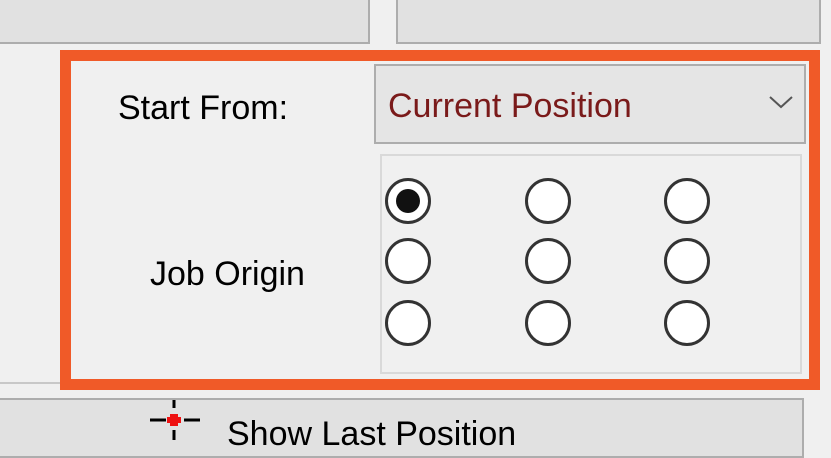  I want to click on show-last-position-label: Show Last Position, so click(372, 434).